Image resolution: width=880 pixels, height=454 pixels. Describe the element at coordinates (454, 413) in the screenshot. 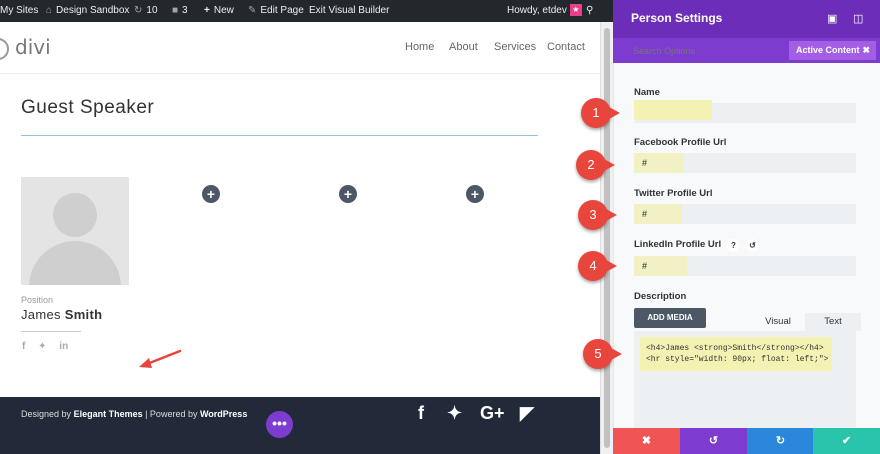

I see `footer-twitter-icon: ✦` at that location.